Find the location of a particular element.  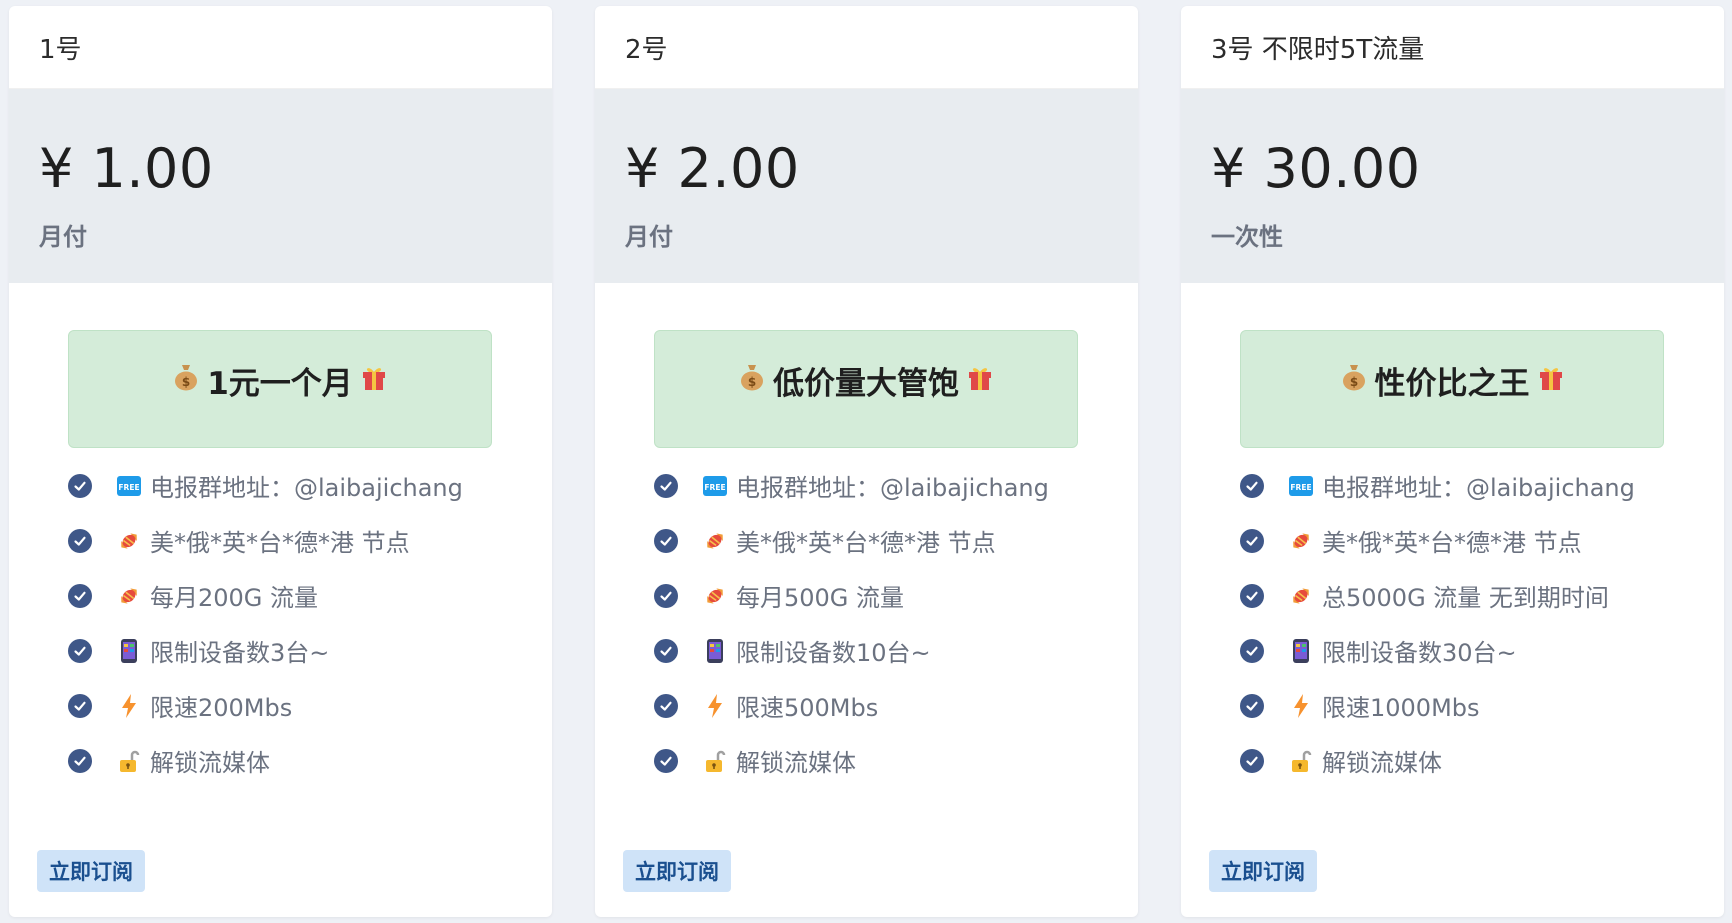

price-section: ¥ 30.00 一次性 is located at coordinates (1452, 186).